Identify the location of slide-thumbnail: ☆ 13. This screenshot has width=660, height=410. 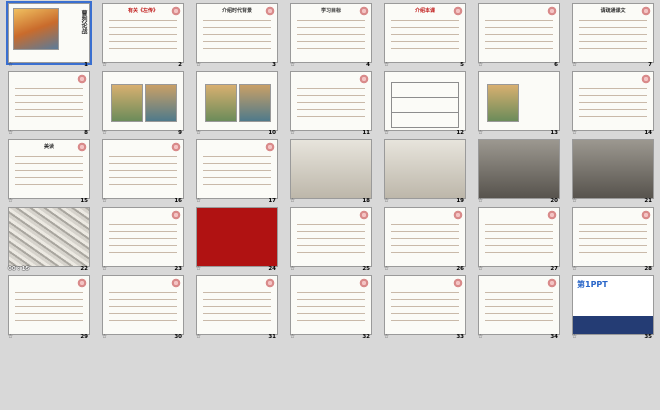
(518, 102).